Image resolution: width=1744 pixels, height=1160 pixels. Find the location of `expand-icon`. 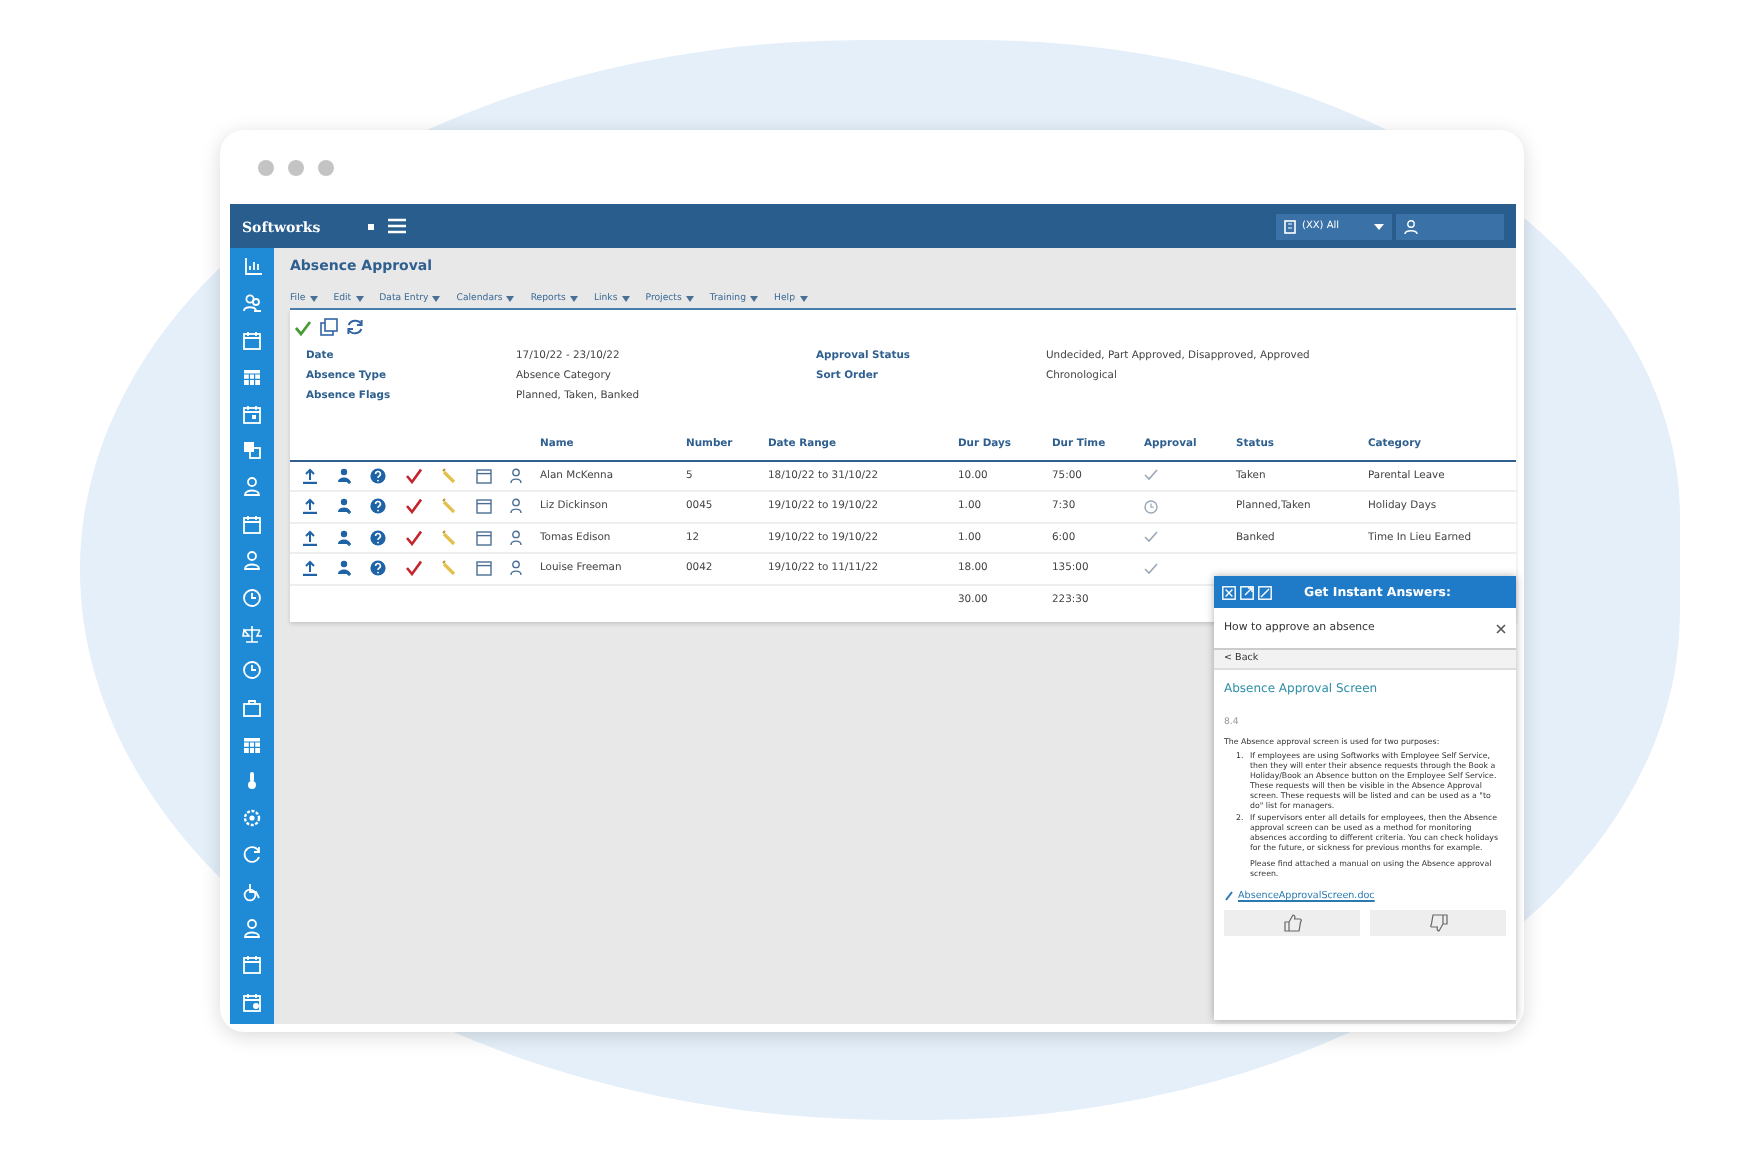

expand-icon is located at coordinates (1265, 592).